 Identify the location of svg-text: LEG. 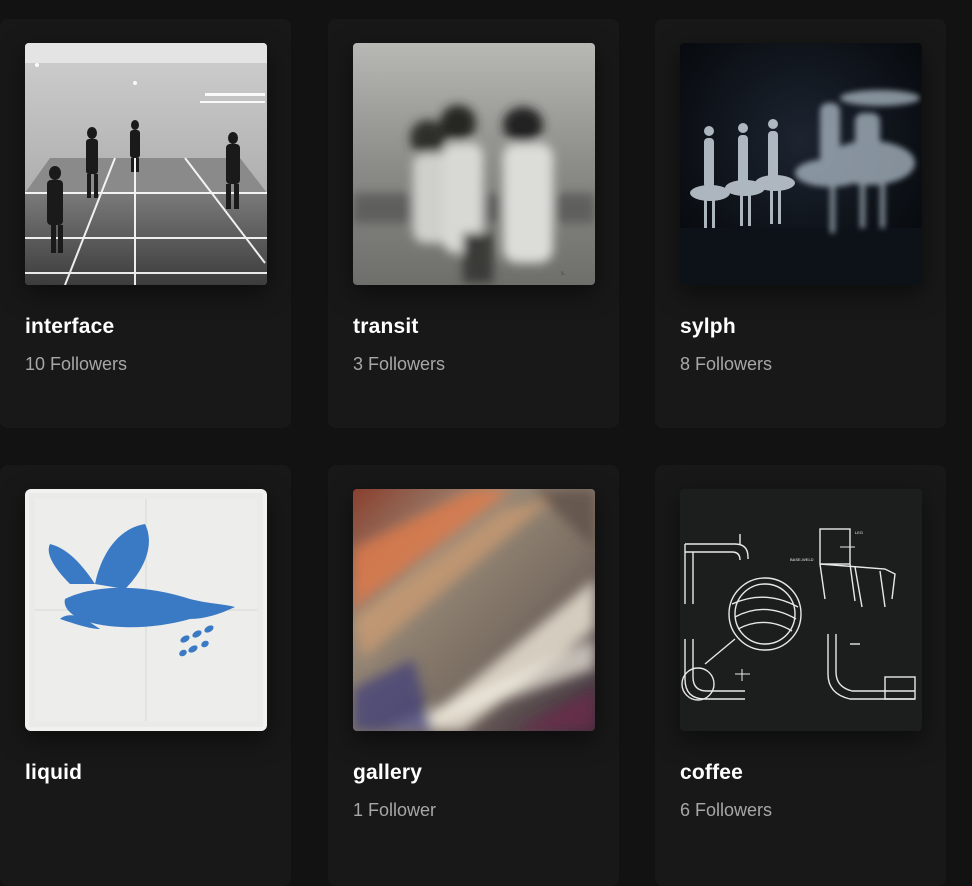
(859, 532).